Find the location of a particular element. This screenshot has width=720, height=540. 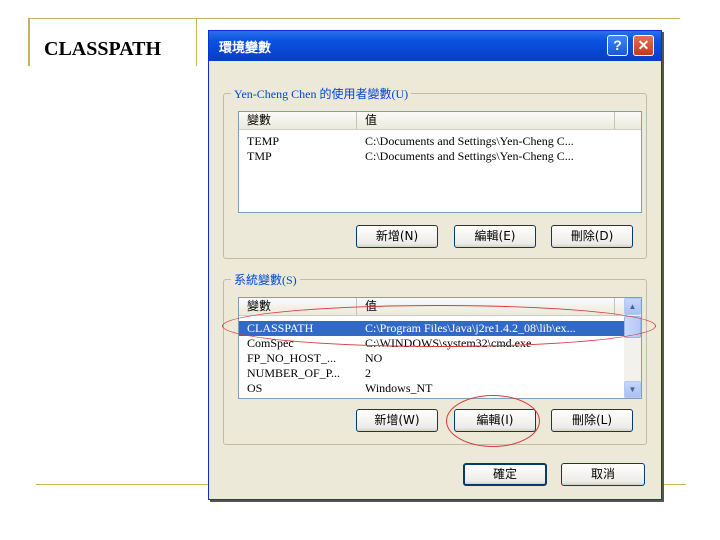

help-button: ? is located at coordinates (617, 45).